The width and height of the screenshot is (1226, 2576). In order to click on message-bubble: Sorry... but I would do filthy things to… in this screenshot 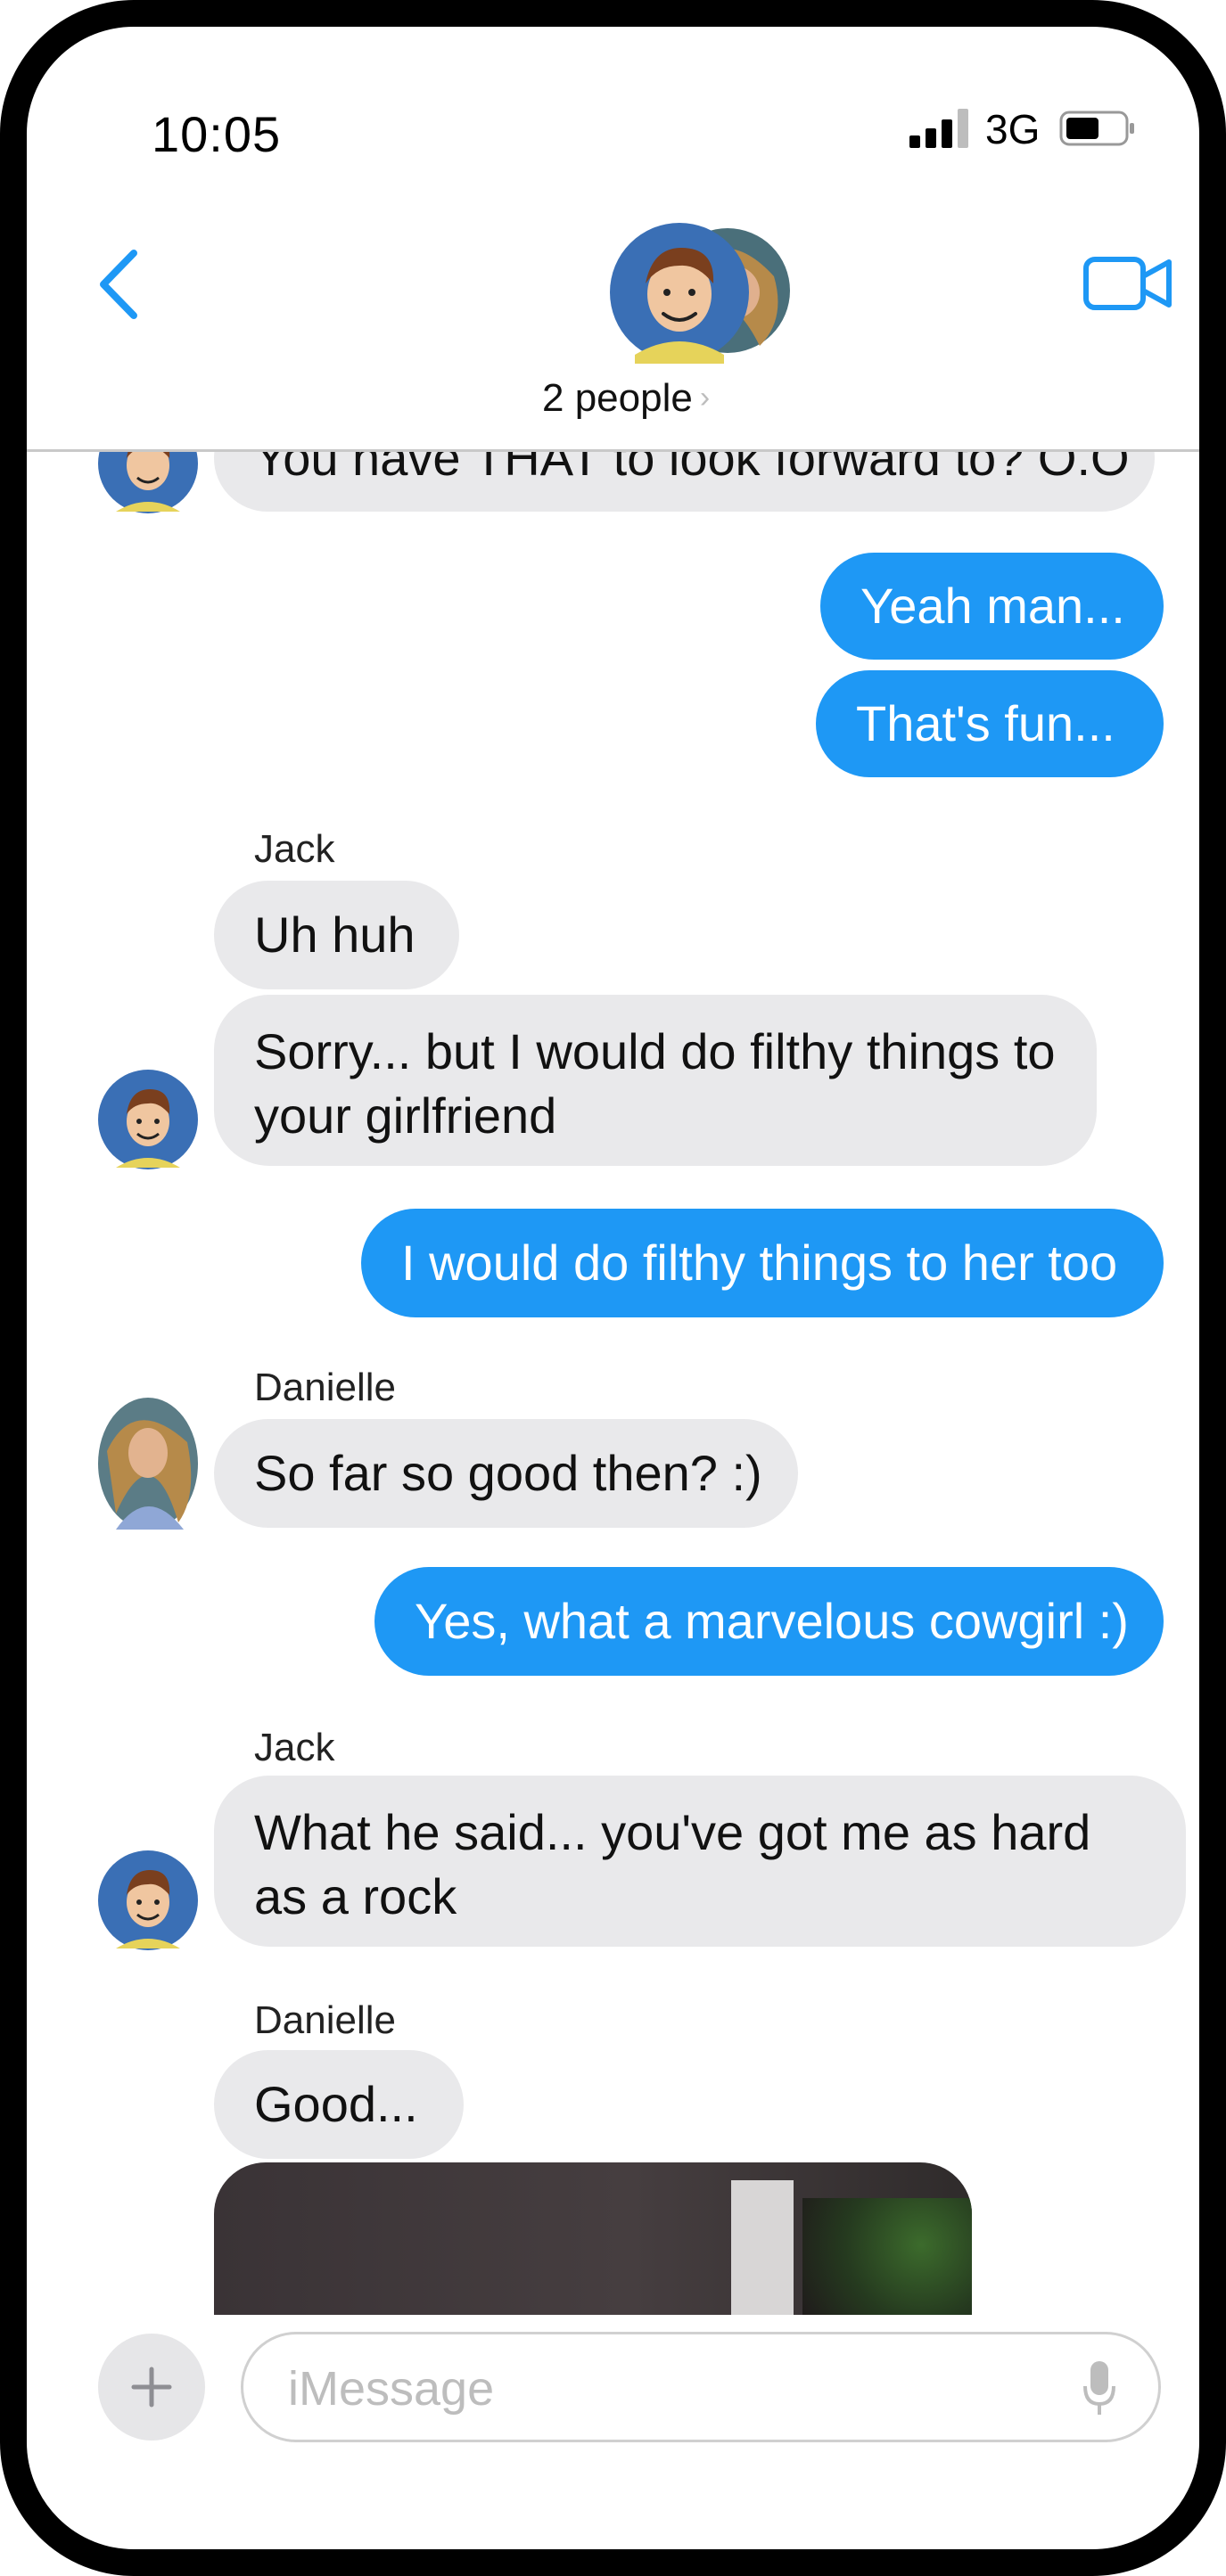, I will do `click(655, 1080)`.